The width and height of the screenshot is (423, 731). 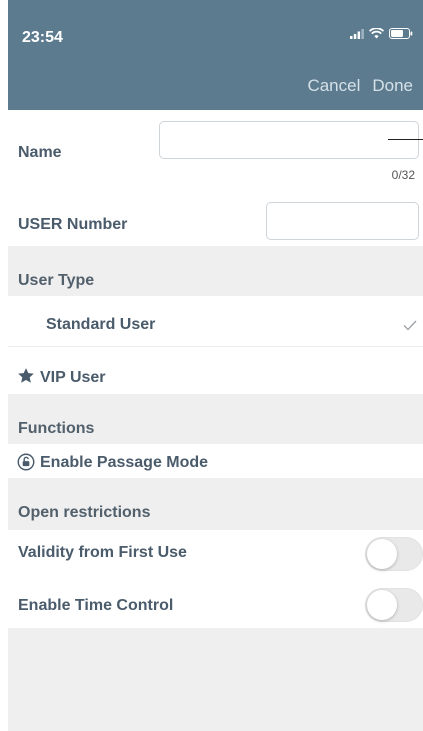 What do you see at coordinates (56, 280) in the screenshot?
I see `user-type-section-title: User Type` at bounding box center [56, 280].